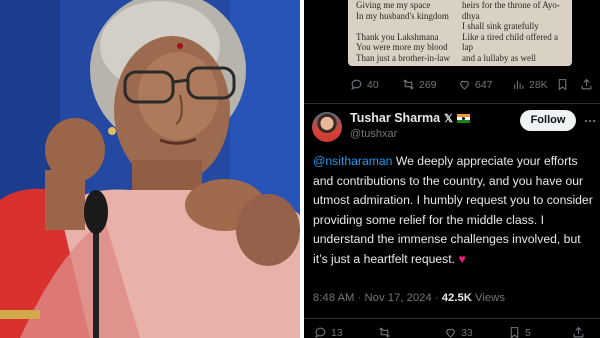  What do you see at coordinates (395, 118) in the screenshot?
I see `author-name: Tushar Sharma` at bounding box center [395, 118].